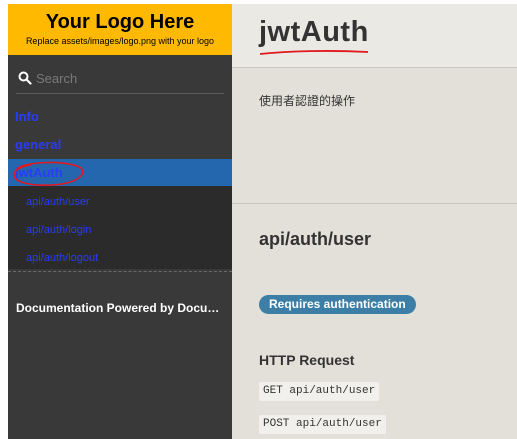 This screenshot has height=439, width=517. Describe the element at coordinates (307, 360) in the screenshot. I see `http-request-heading: HTTP Request` at that location.